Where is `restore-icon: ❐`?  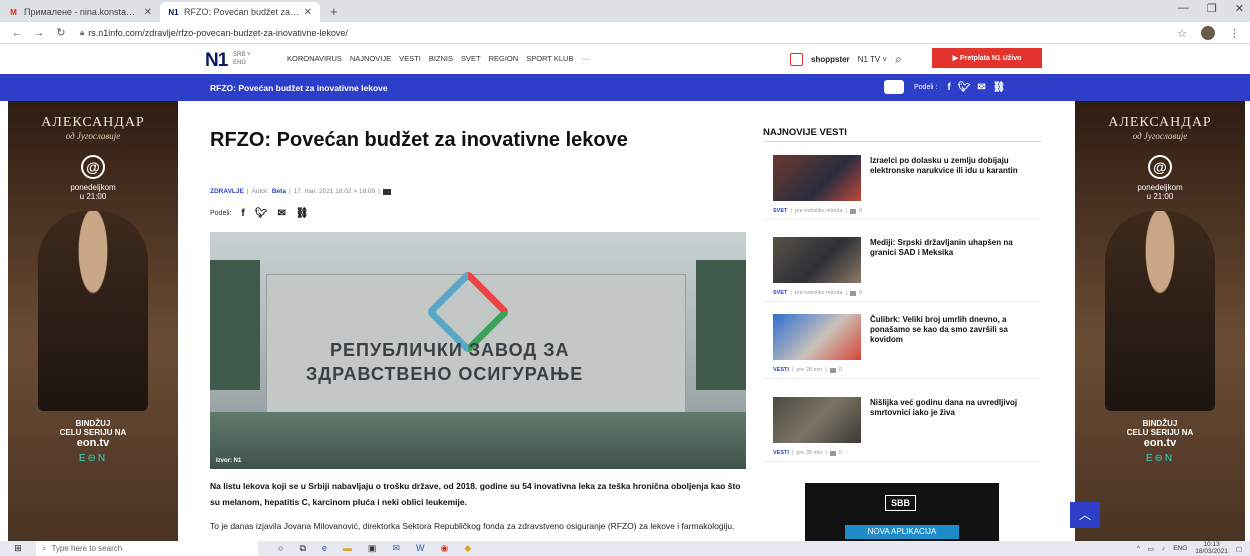
restore-icon: ❐ is located at coordinates (1212, 8).